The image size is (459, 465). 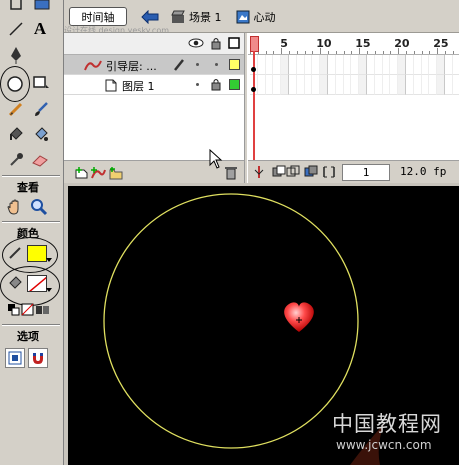 I want to click on layer-row-layer1: 图层 1, so click(x=154, y=85).